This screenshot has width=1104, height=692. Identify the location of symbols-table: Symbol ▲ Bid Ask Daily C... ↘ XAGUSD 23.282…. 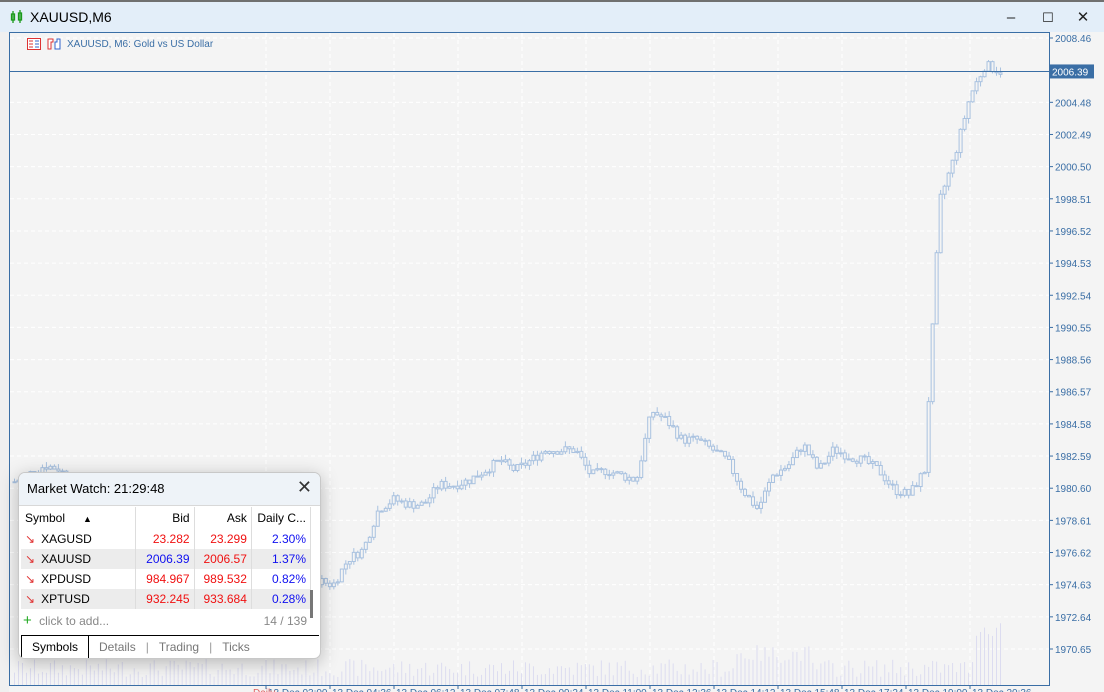
(166, 558).